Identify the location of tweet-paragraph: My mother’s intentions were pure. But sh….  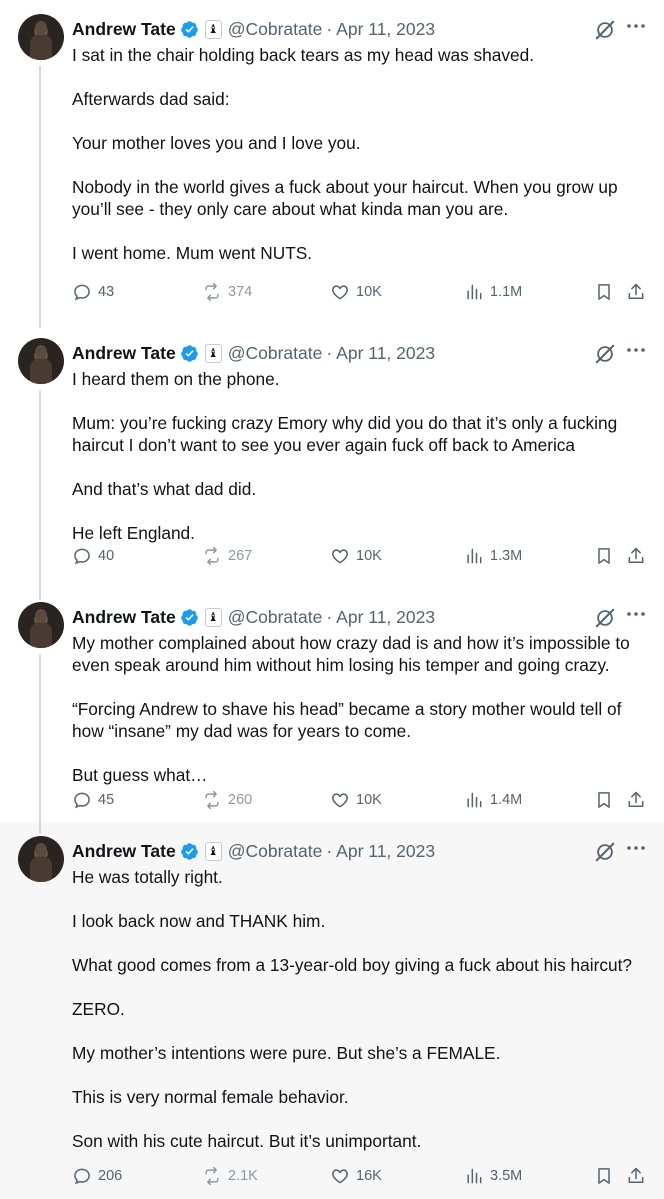
(286, 1053).